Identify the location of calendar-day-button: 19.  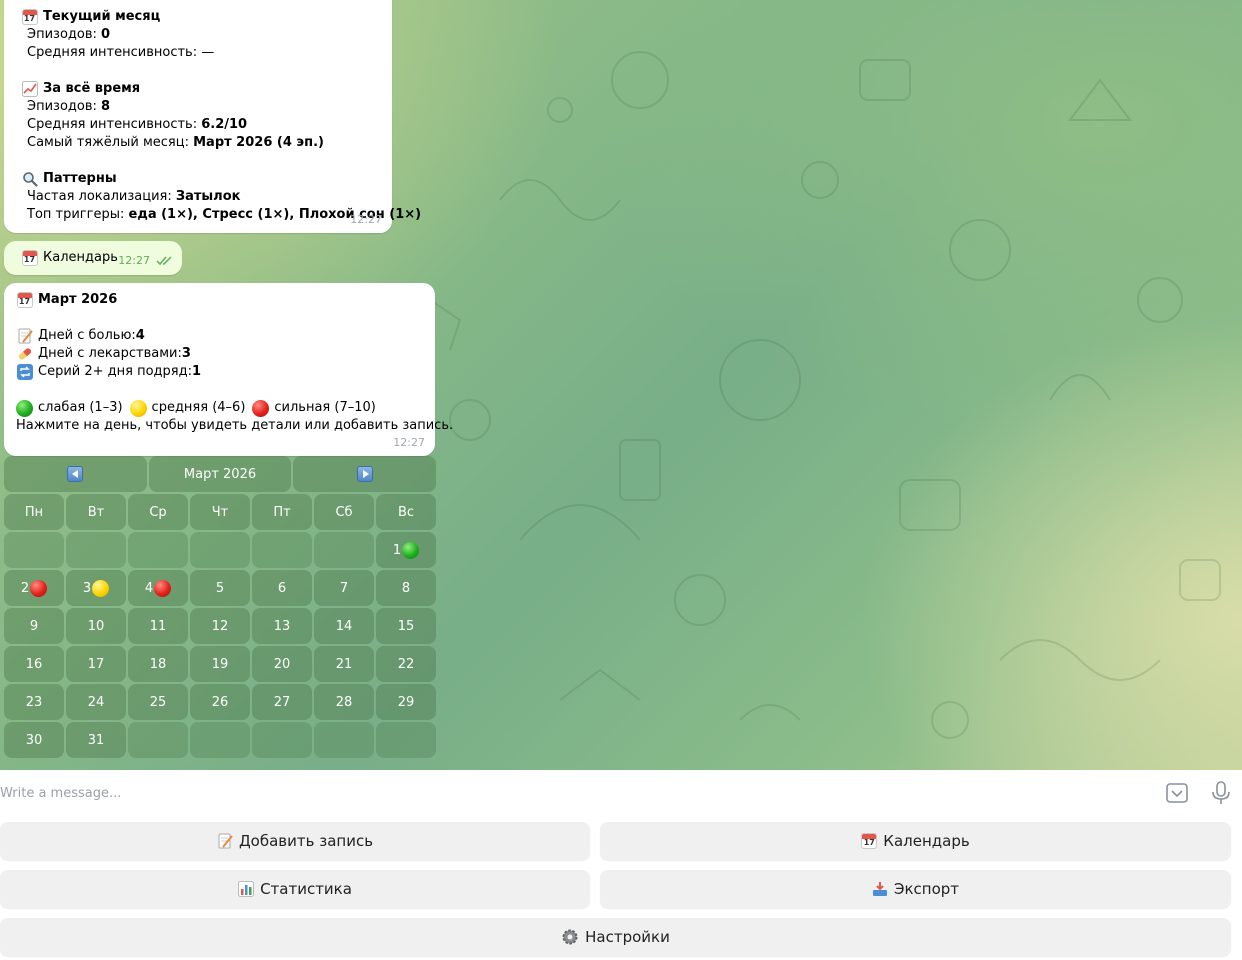
(220, 664).